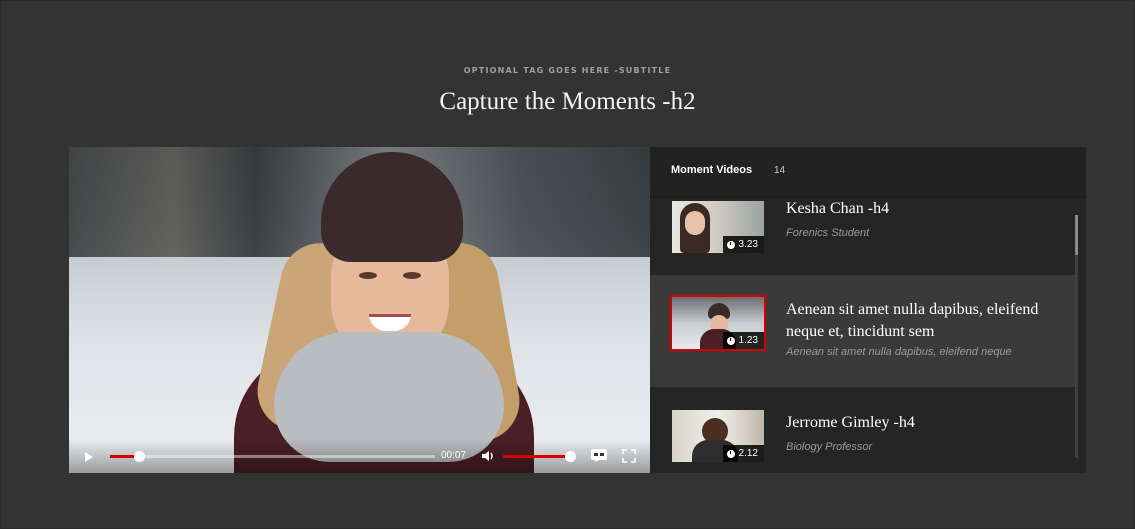  I want to click on item-title: Jerrome Gimley -h4, so click(850, 422).